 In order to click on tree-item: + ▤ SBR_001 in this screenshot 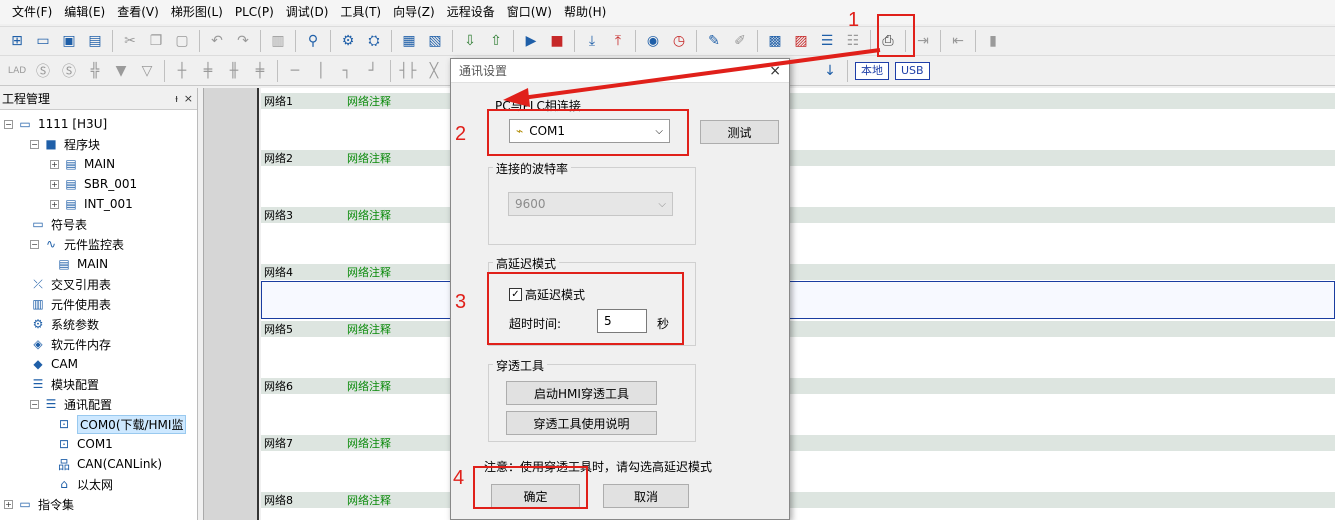, I will do `click(93, 184)`.